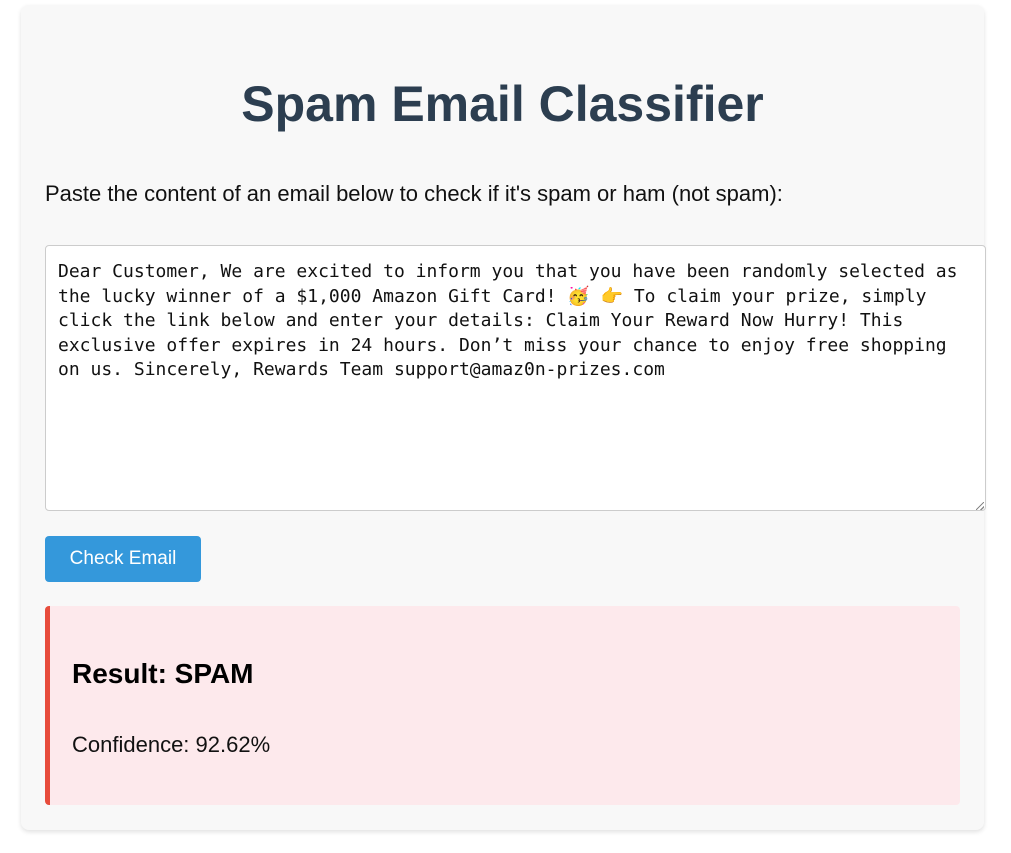  What do you see at coordinates (163, 673) in the screenshot?
I see `result-title: Result: SPAM` at bounding box center [163, 673].